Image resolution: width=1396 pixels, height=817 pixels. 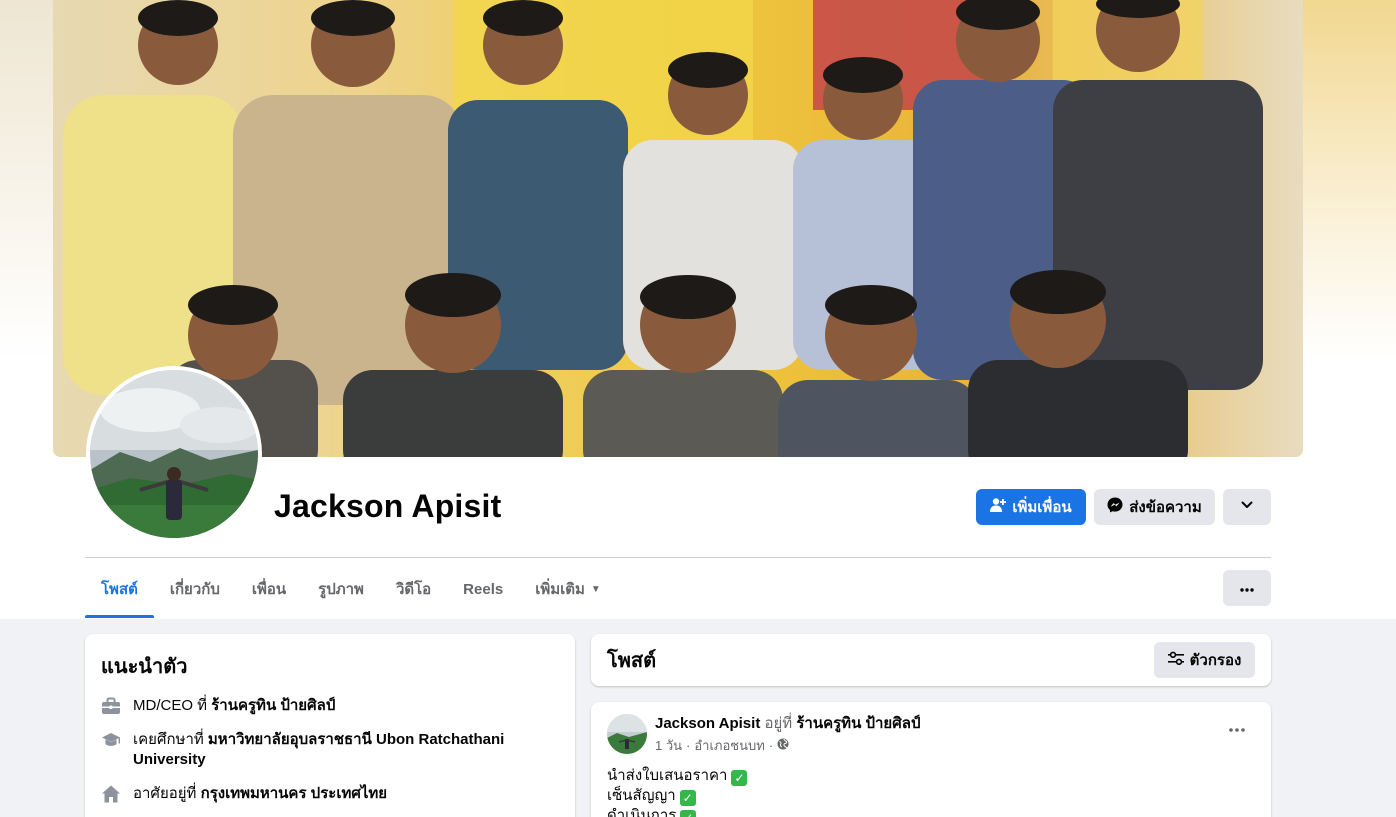 I want to click on post-body: นำส่งใบเสนอราคา✓ เซ็นสัญญา✓ ดำเนินการ✓, so click(x=931, y=791).